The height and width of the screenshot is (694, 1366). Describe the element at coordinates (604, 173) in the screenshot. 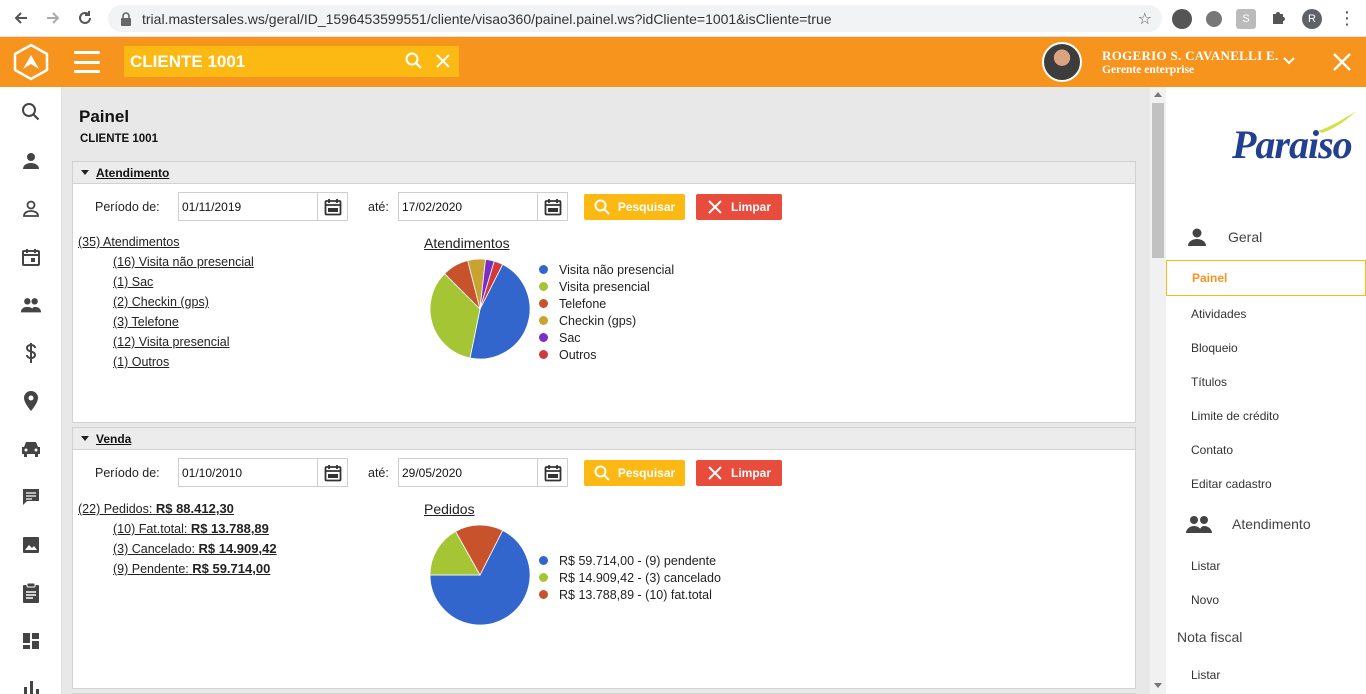

I see `atendimento-section-header: Atendimento` at that location.